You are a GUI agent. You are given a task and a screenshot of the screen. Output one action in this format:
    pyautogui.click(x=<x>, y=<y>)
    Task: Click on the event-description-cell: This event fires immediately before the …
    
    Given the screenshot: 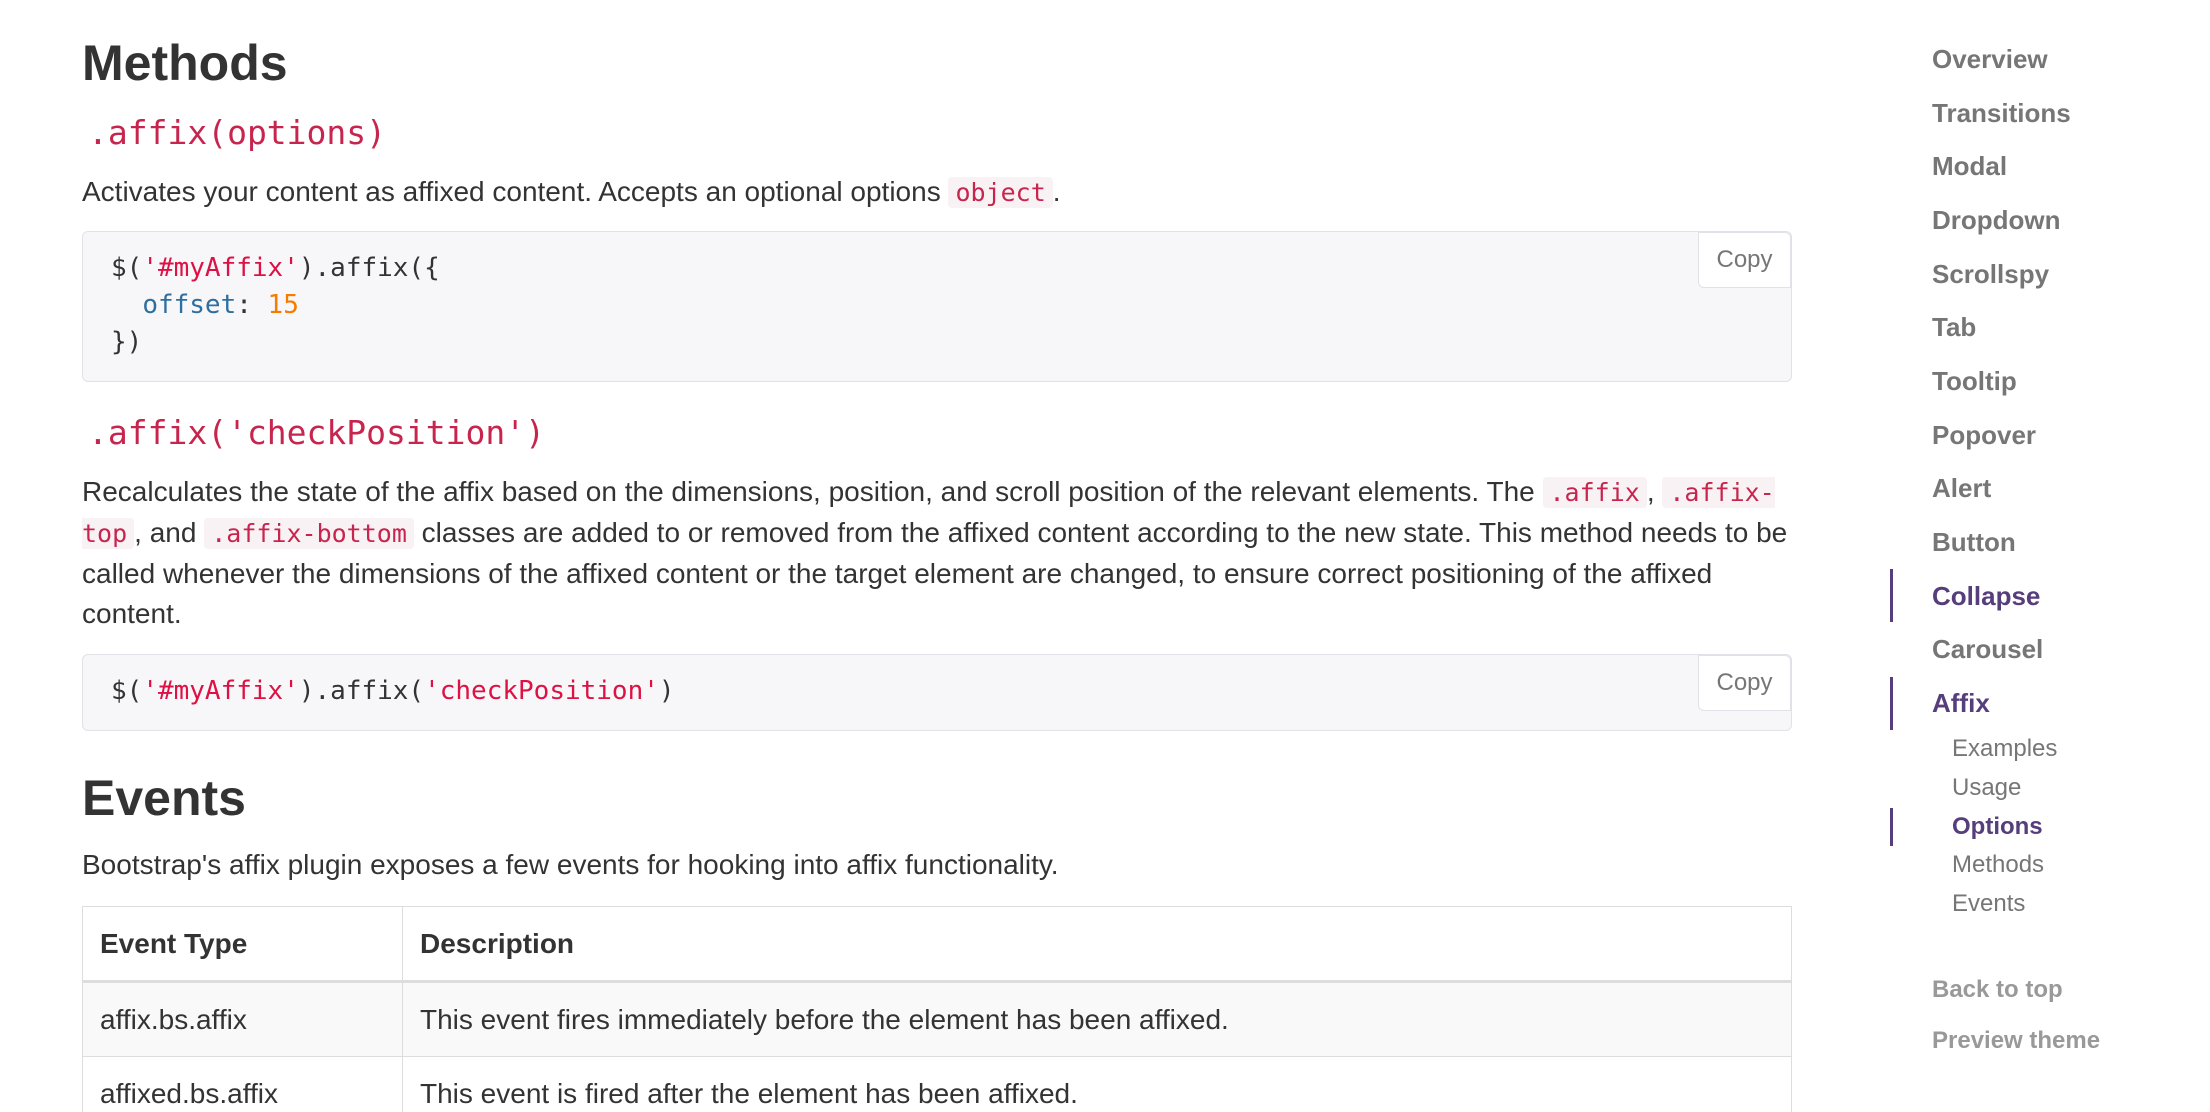 What is the action you would take?
    pyautogui.click(x=1097, y=1019)
    